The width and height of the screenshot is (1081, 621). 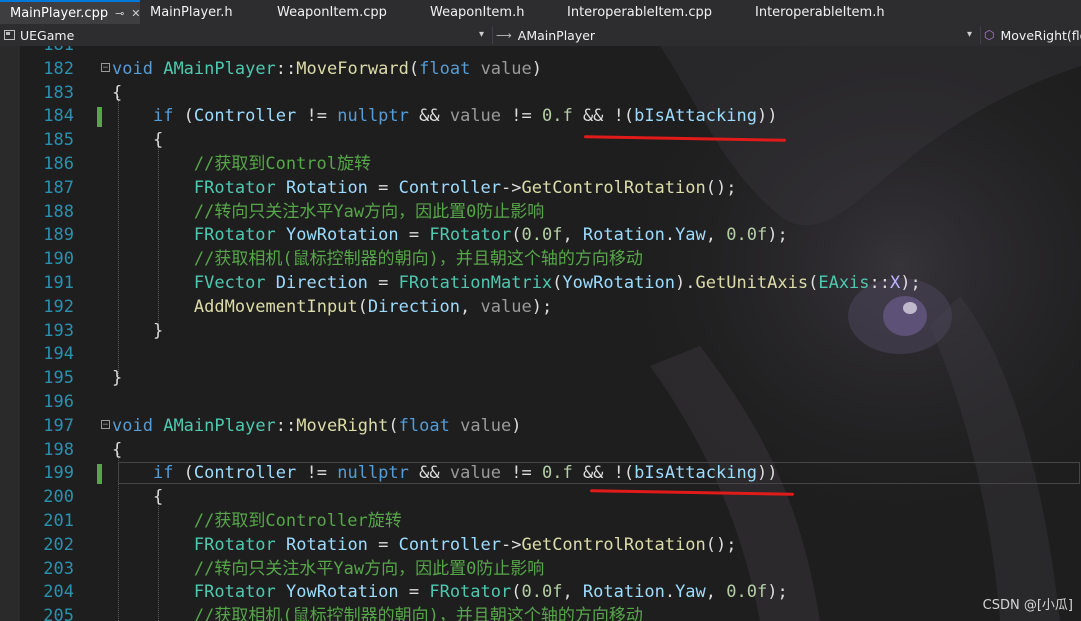 What do you see at coordinates (58, 140) in the screenshot?
I see `line-number: 185` at bounding box center [58, 140].